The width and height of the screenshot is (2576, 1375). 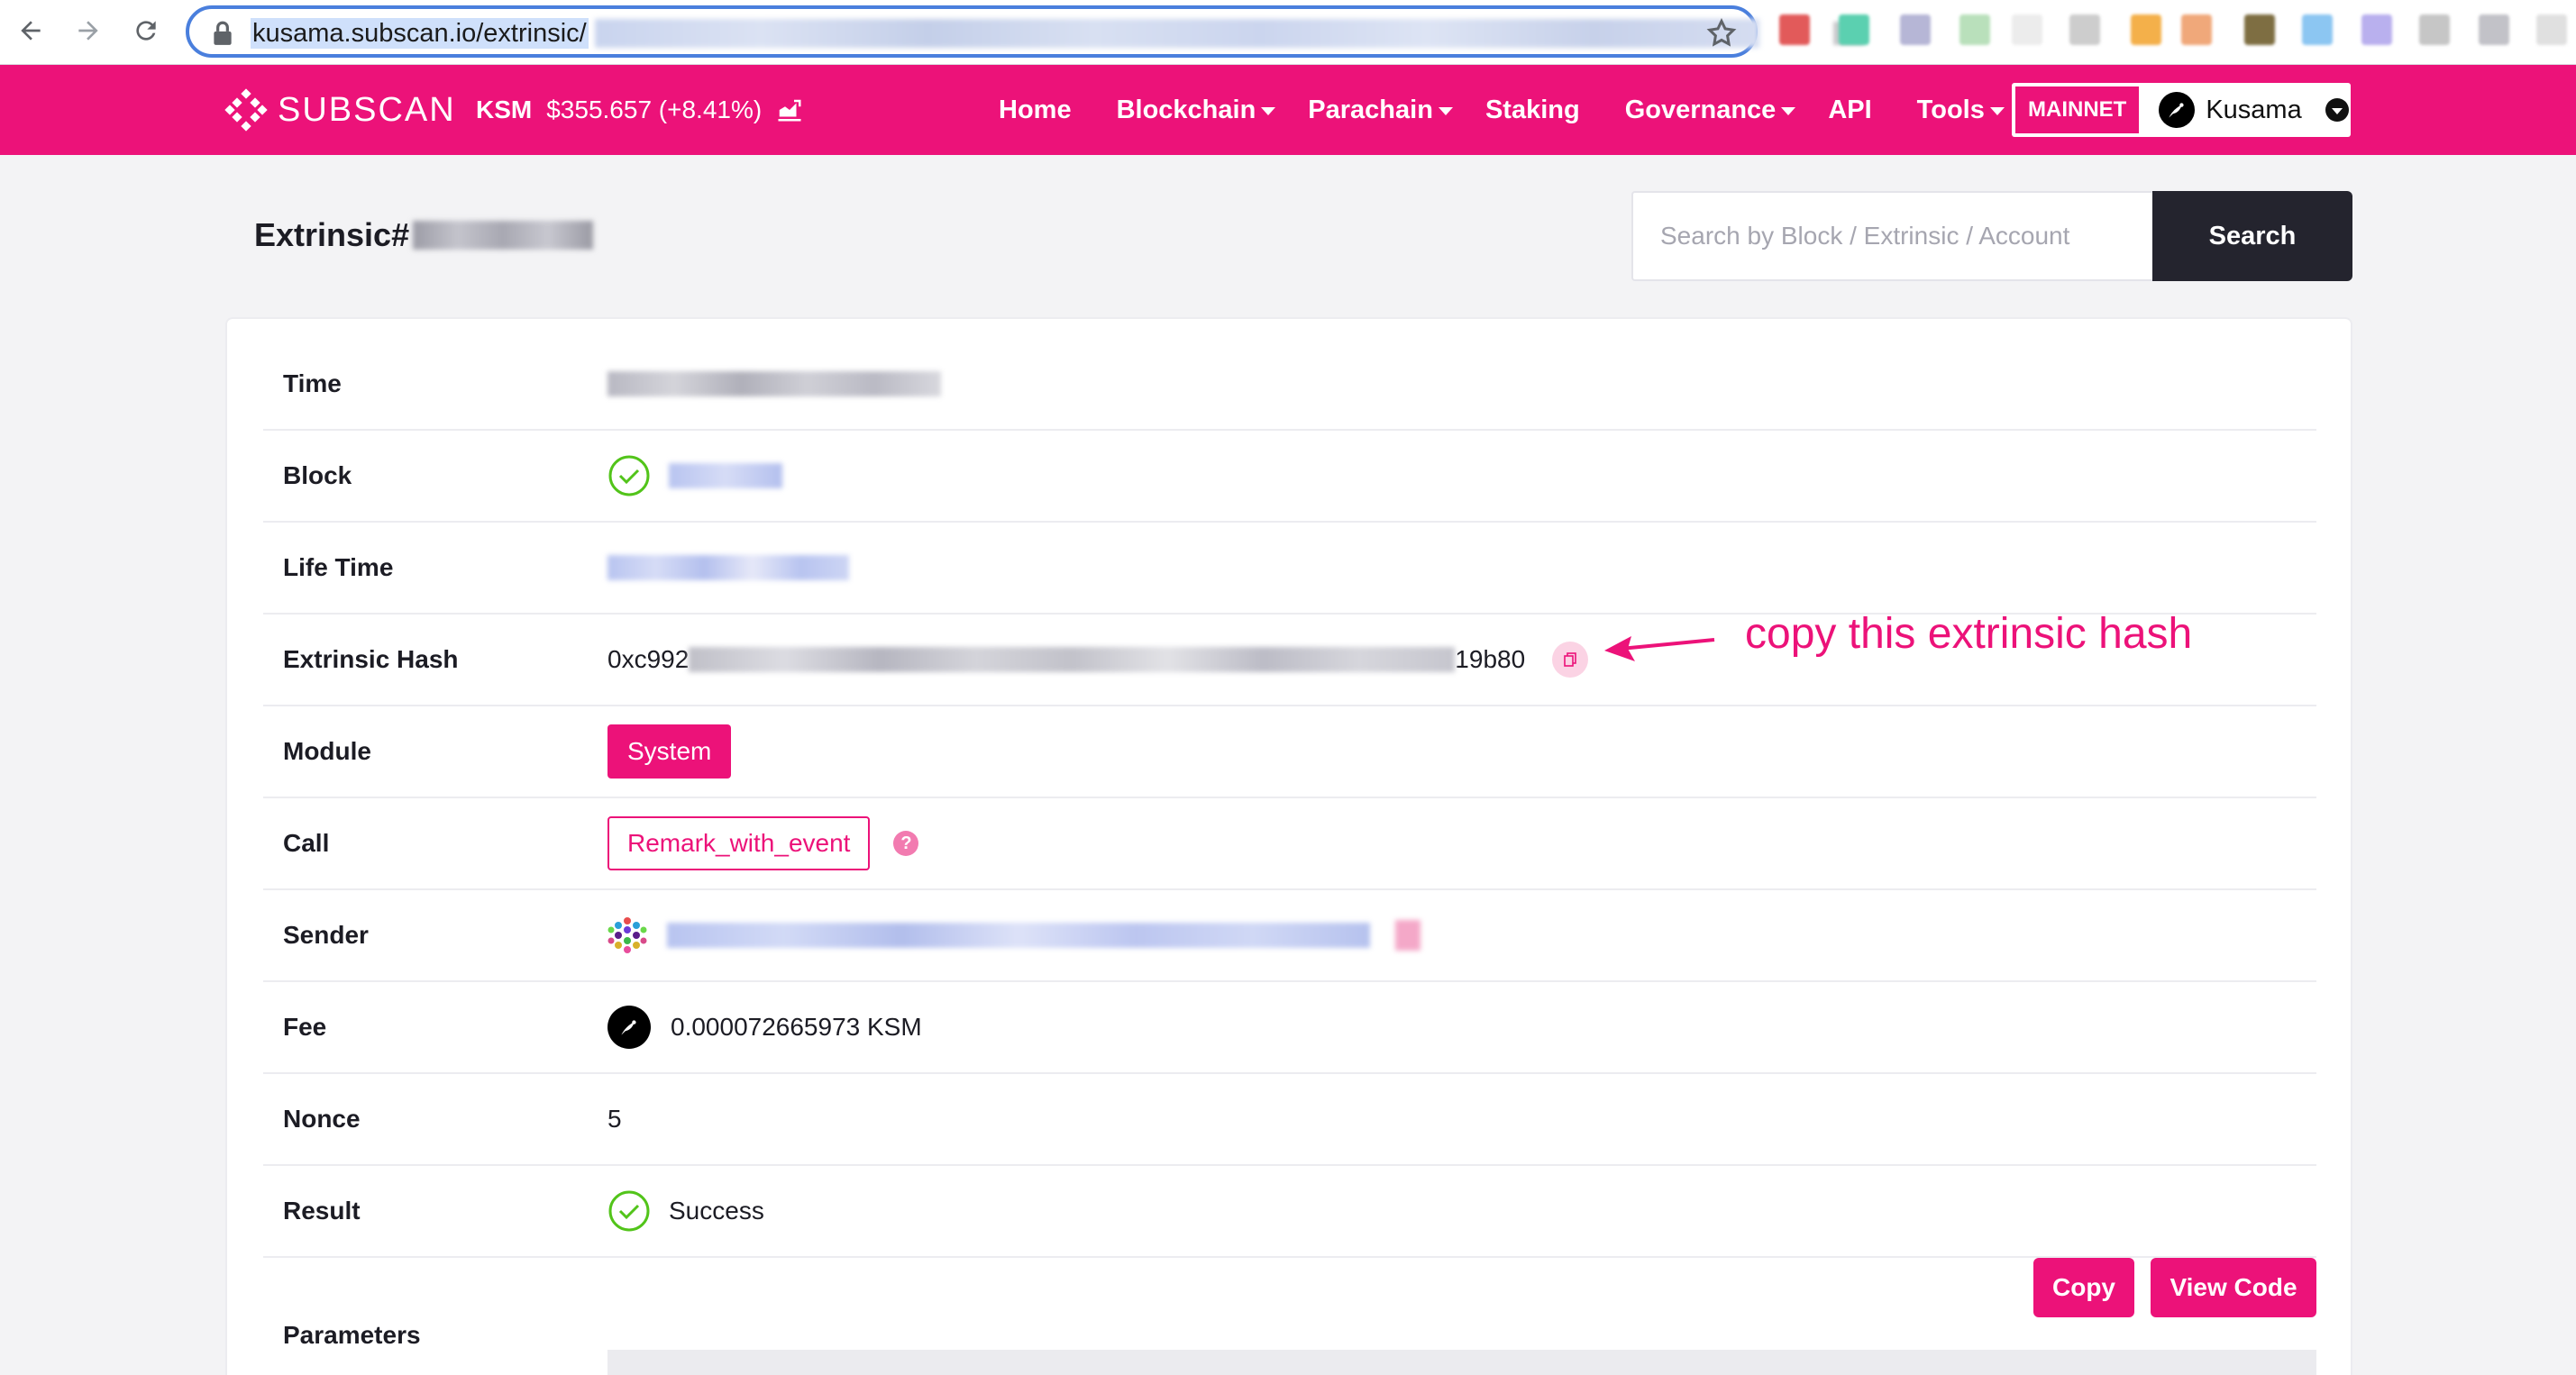 I want to click on search-input: Search by Block / Extrinsic / Account, so click(x=1891, y=236).